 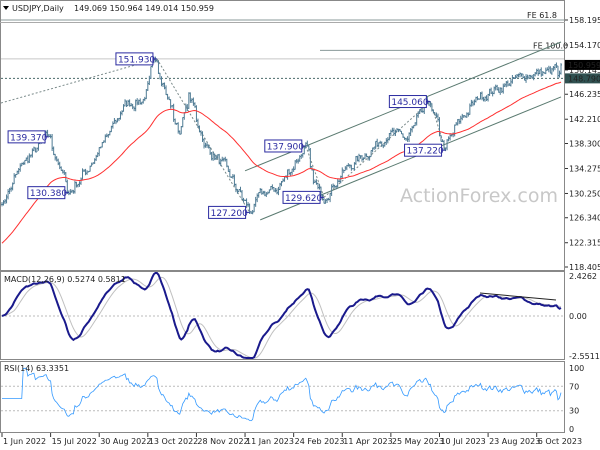 What do you see at coordinates (574, 386) in the screenshot?
I see `rsi-tick-label: 70` at bounding box center [574, 386].